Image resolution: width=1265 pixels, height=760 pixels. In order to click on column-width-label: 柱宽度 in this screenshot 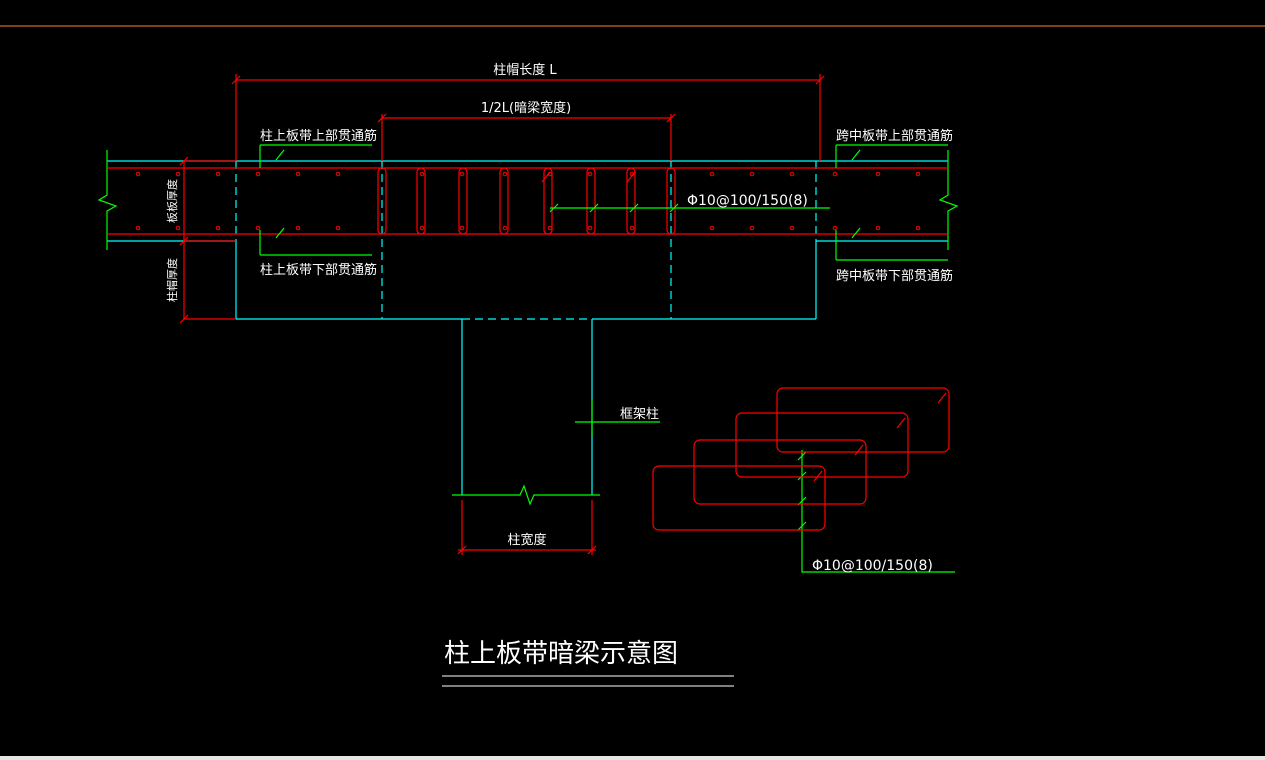, I will do `click(526, 540)`.